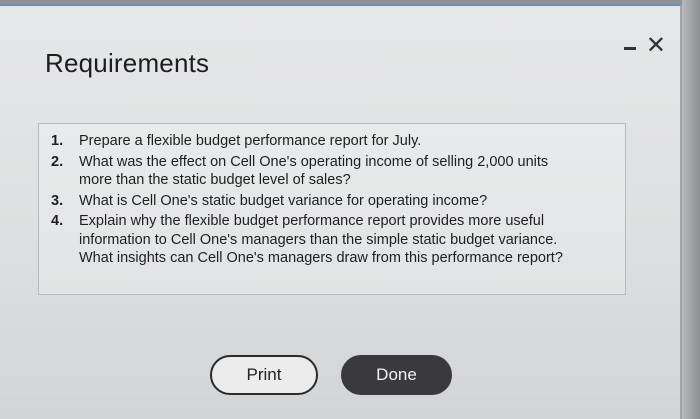  I want to click on requirement-number: 1., so click(57, 141).